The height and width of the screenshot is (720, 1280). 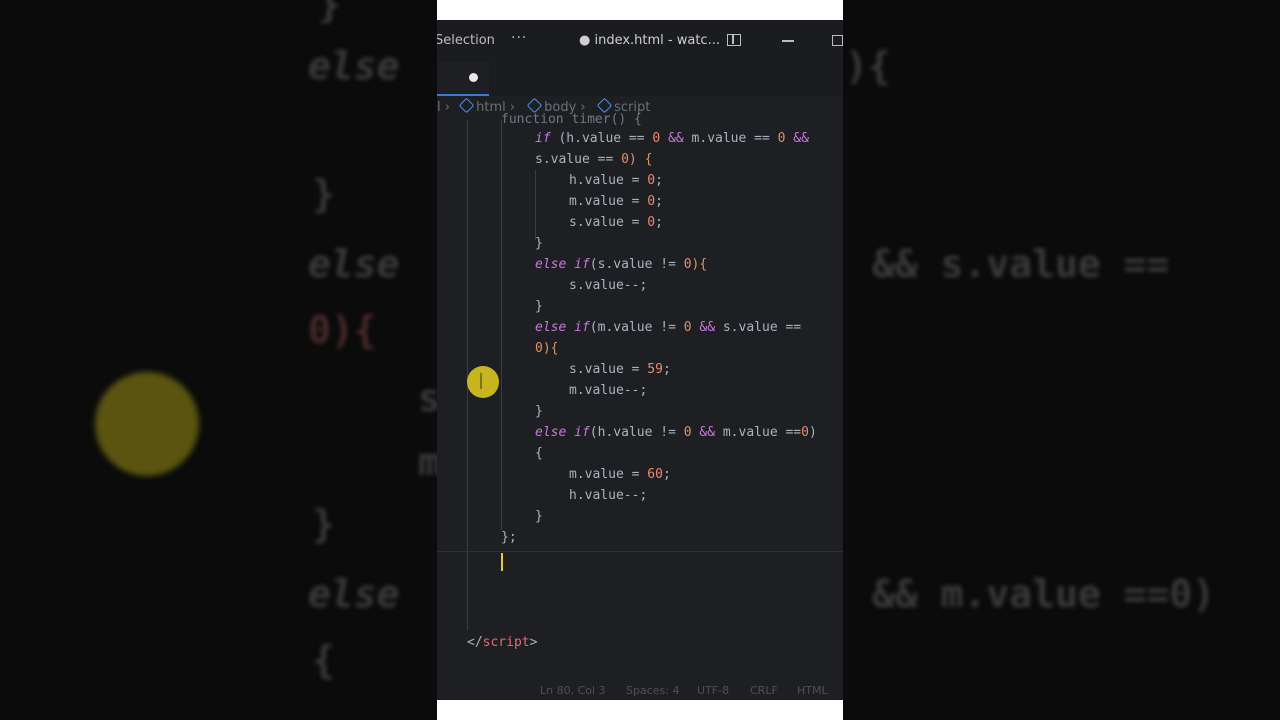 What do you see at coordinates (788, 41) in the screenshot?
I see `minimize-icon` at bounding box center [788, 41].